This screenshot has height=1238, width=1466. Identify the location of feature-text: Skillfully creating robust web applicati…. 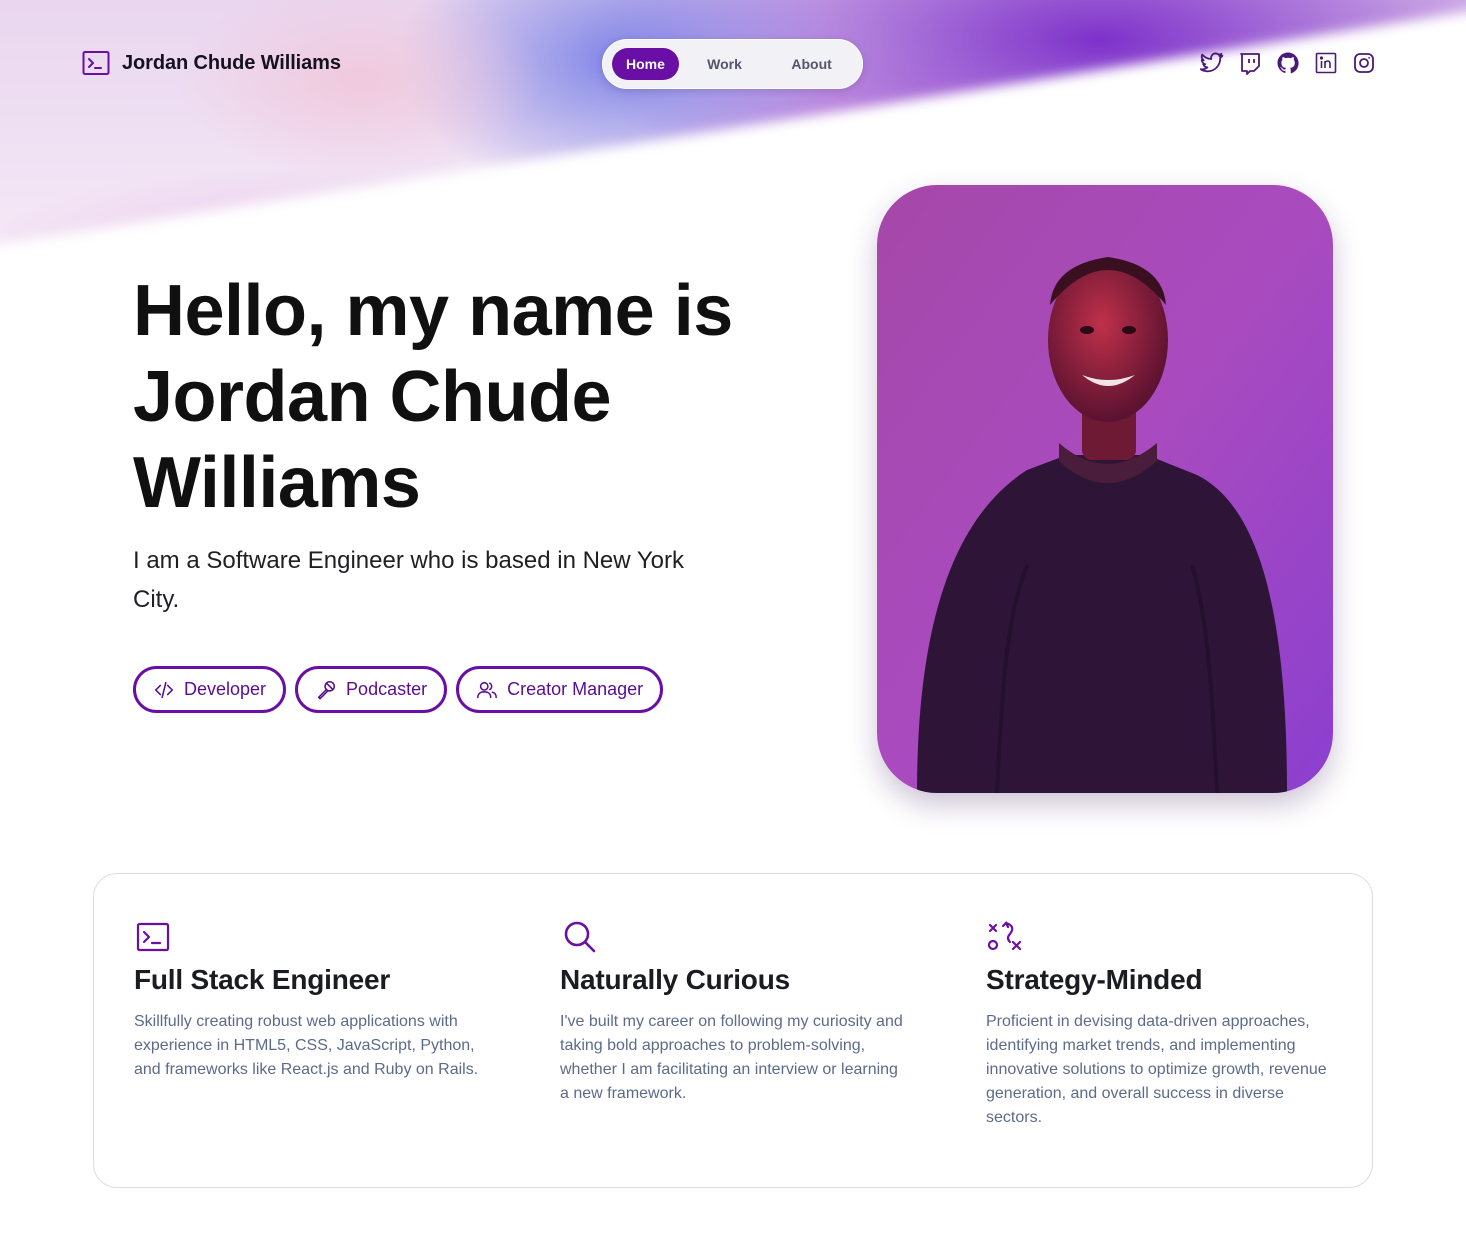
(306, 1045).